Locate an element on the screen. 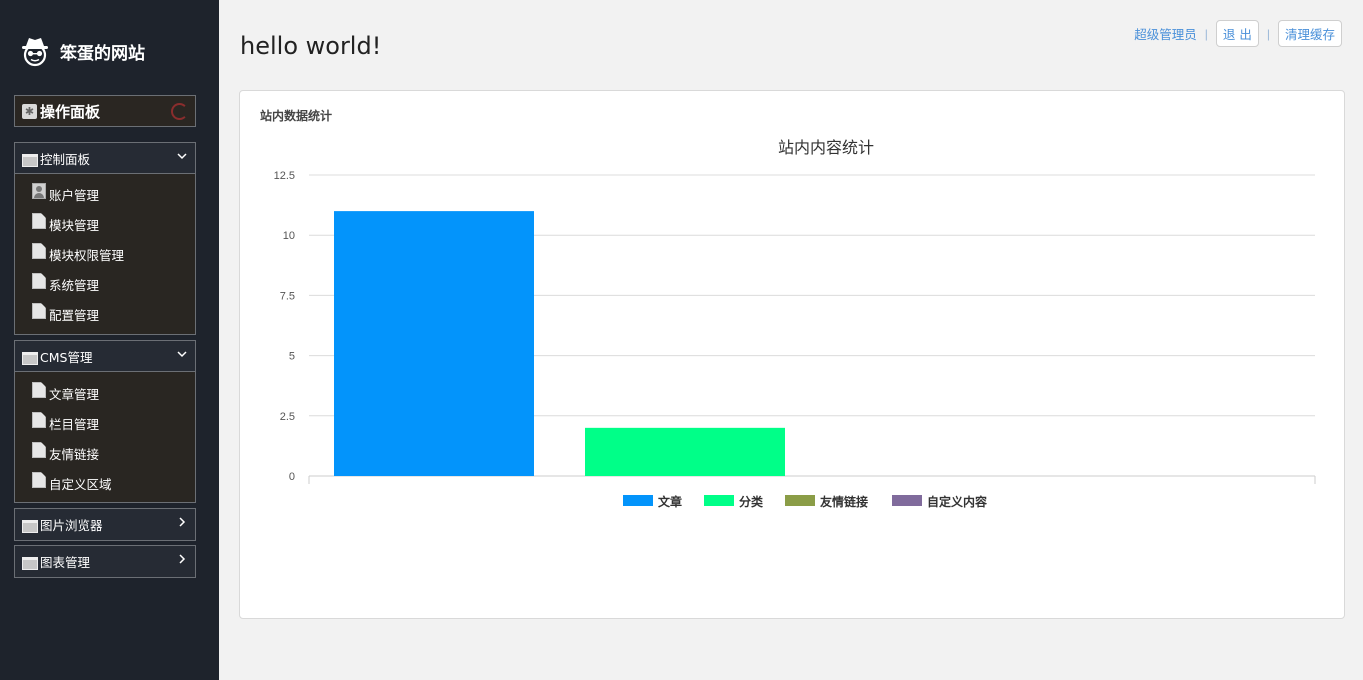 Image resolution: width=1363 pixels, height=680 pixels. nav-item-config: 配置管理 is located at coordinates (105, 314).